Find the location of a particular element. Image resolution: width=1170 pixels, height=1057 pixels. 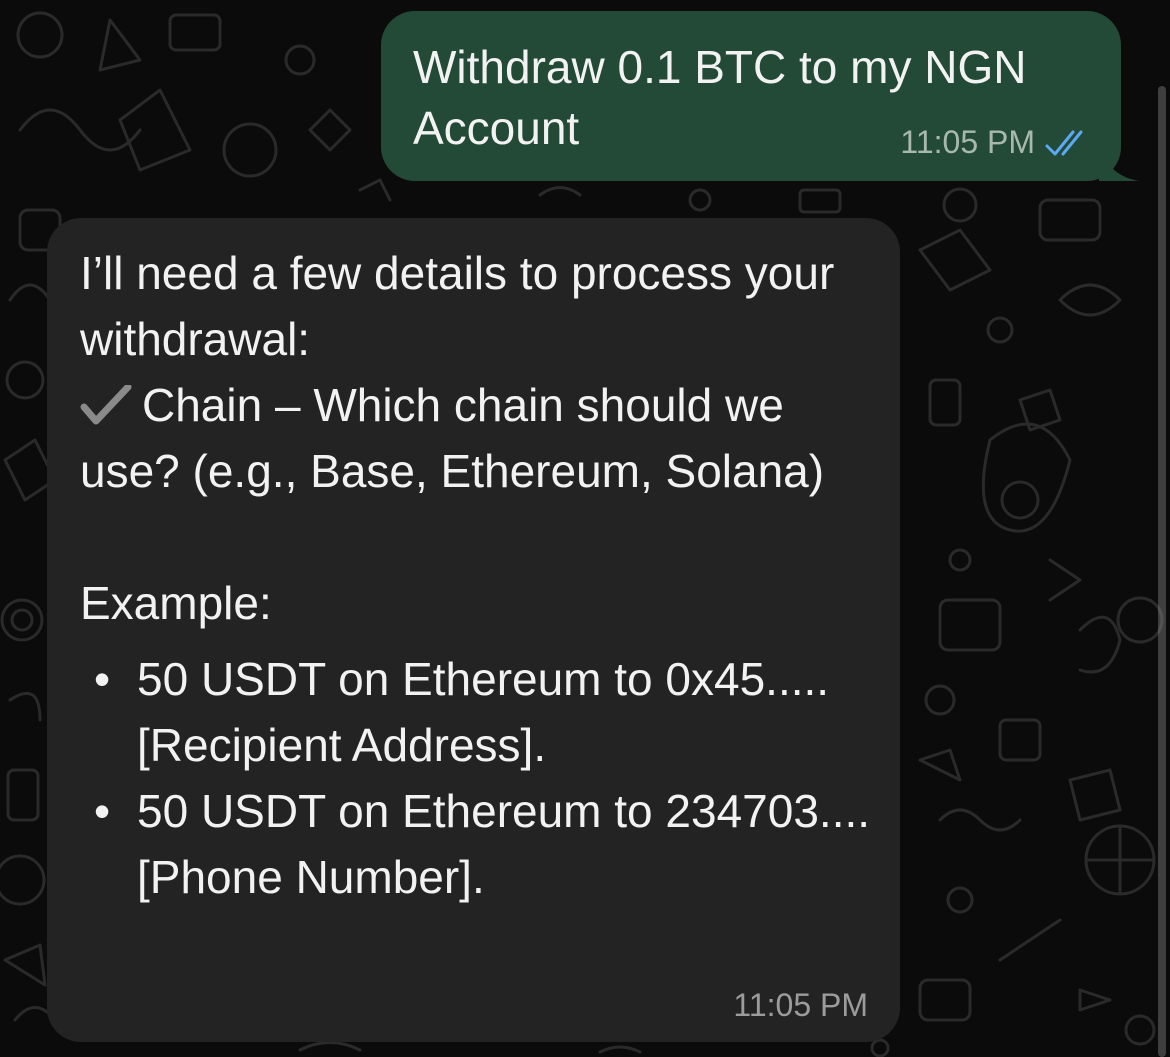

double-check-read-icon is located at coordinates (1064, 142).